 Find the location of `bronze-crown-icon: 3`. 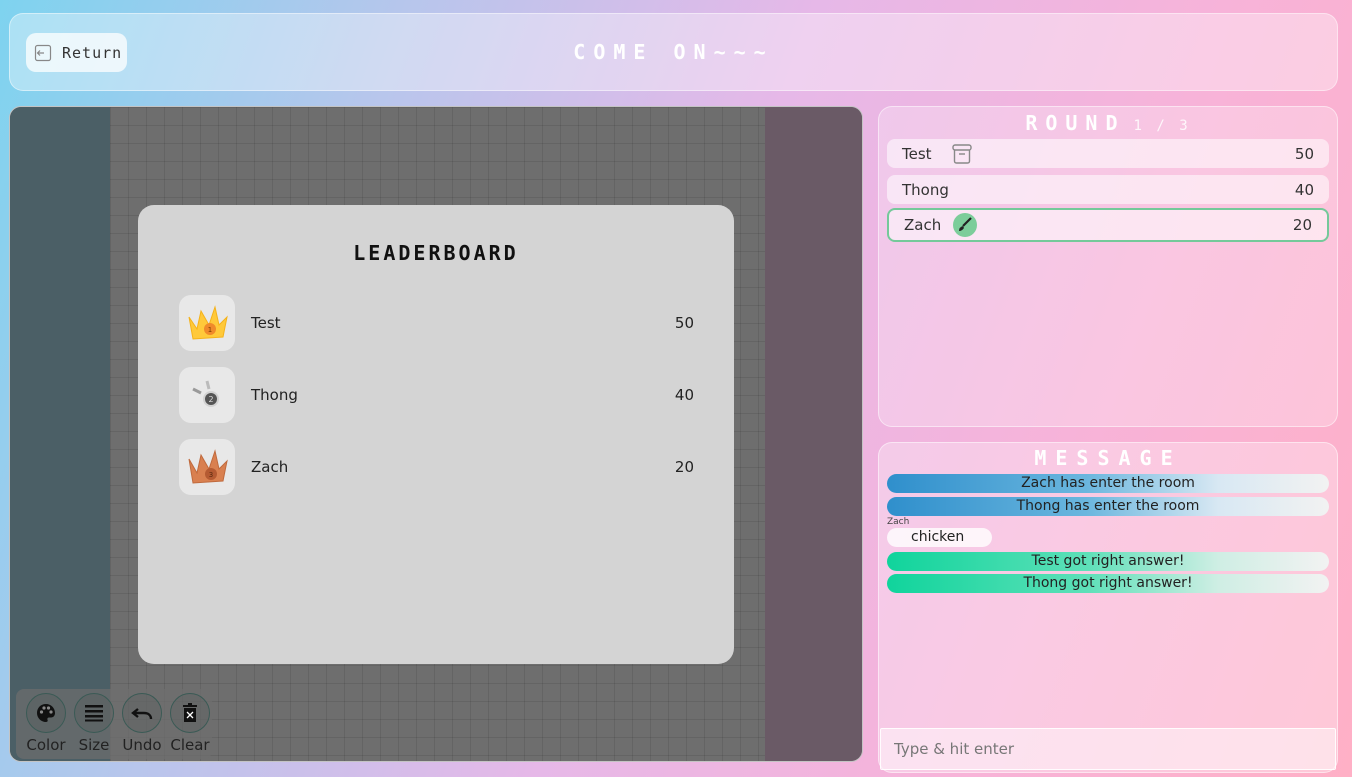

bronze-crown-icon: 3 is located at coordinates (208, 466).